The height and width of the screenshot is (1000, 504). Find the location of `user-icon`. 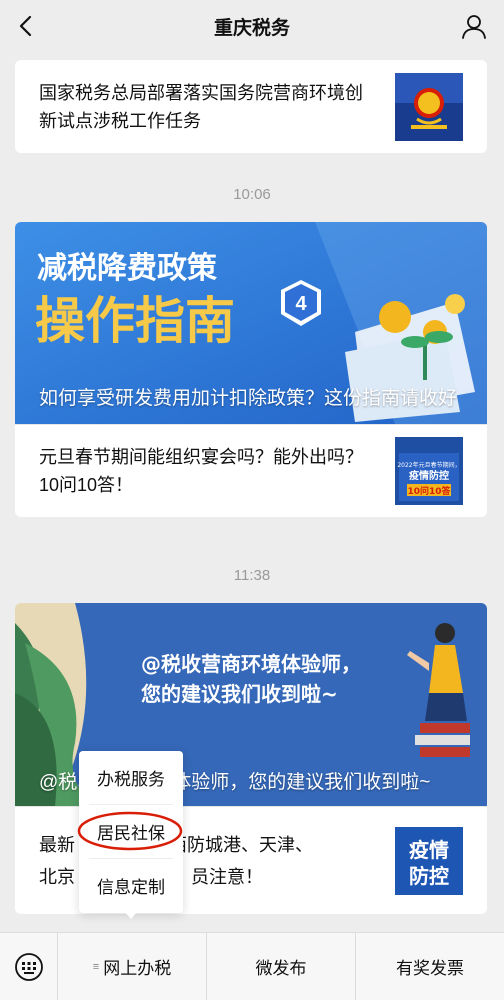

user-icon is located at coordinates (474, 27).